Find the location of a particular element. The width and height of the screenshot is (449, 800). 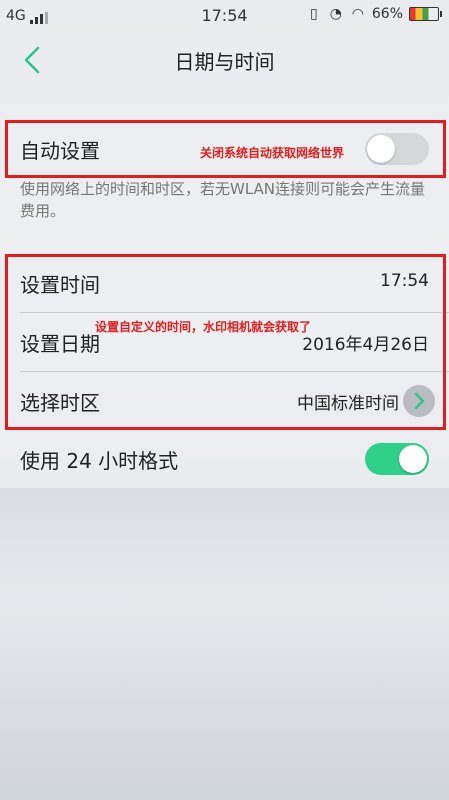

auto-setting-hint: 使用网络上的时间和时区，若无WLAN连接则可能会产生流量费用。 is located at coordinates (223, 200).